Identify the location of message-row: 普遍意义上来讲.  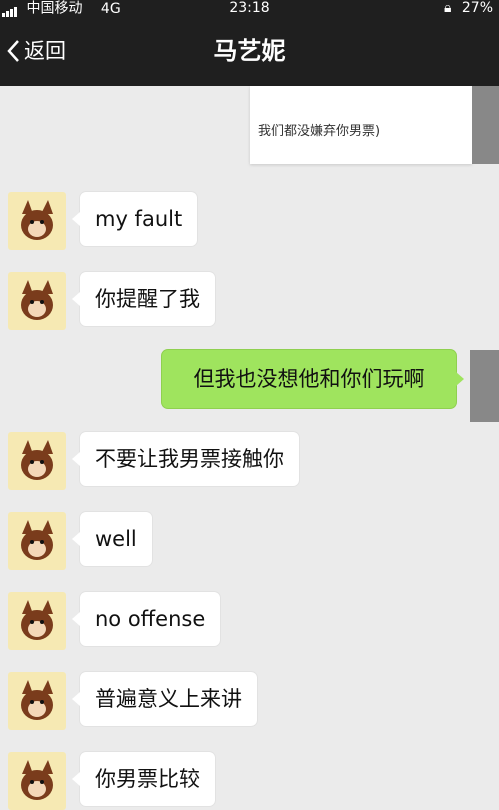
(249, 700).